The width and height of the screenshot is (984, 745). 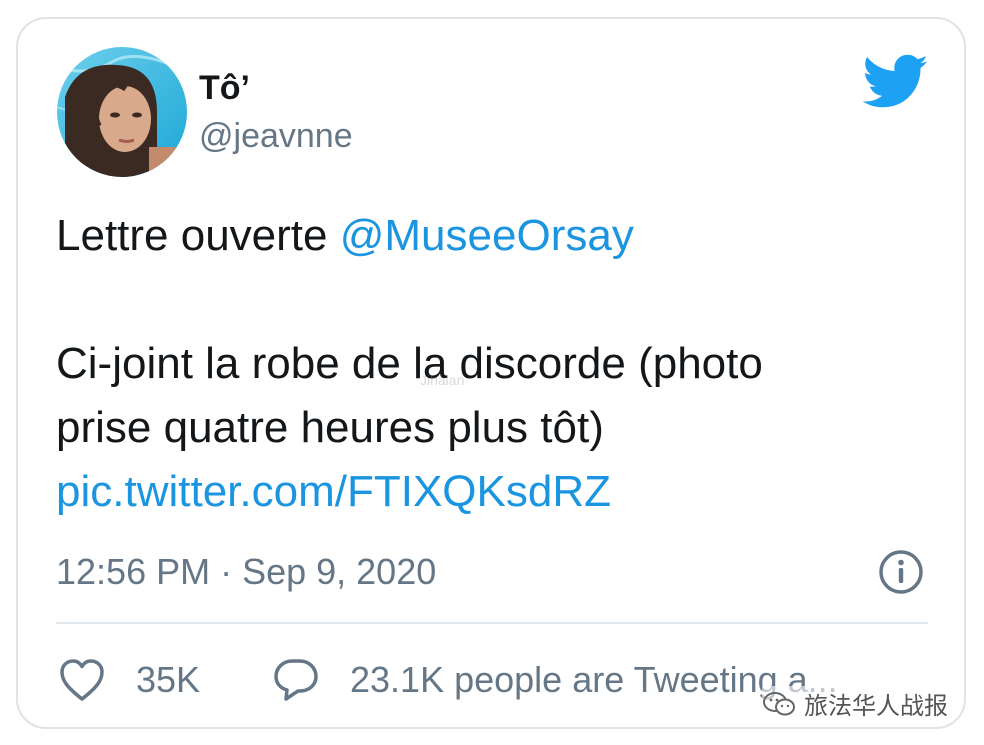 I want to click on tweet-text-prefix: Lettre ouverte, so click(x=198, y=235).